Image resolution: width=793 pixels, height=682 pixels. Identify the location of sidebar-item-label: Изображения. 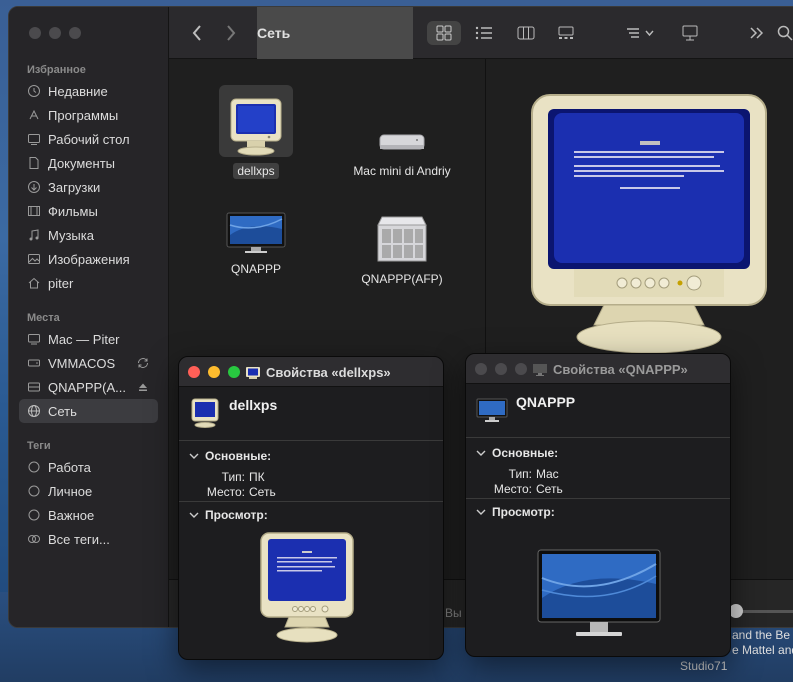
(89, 259).